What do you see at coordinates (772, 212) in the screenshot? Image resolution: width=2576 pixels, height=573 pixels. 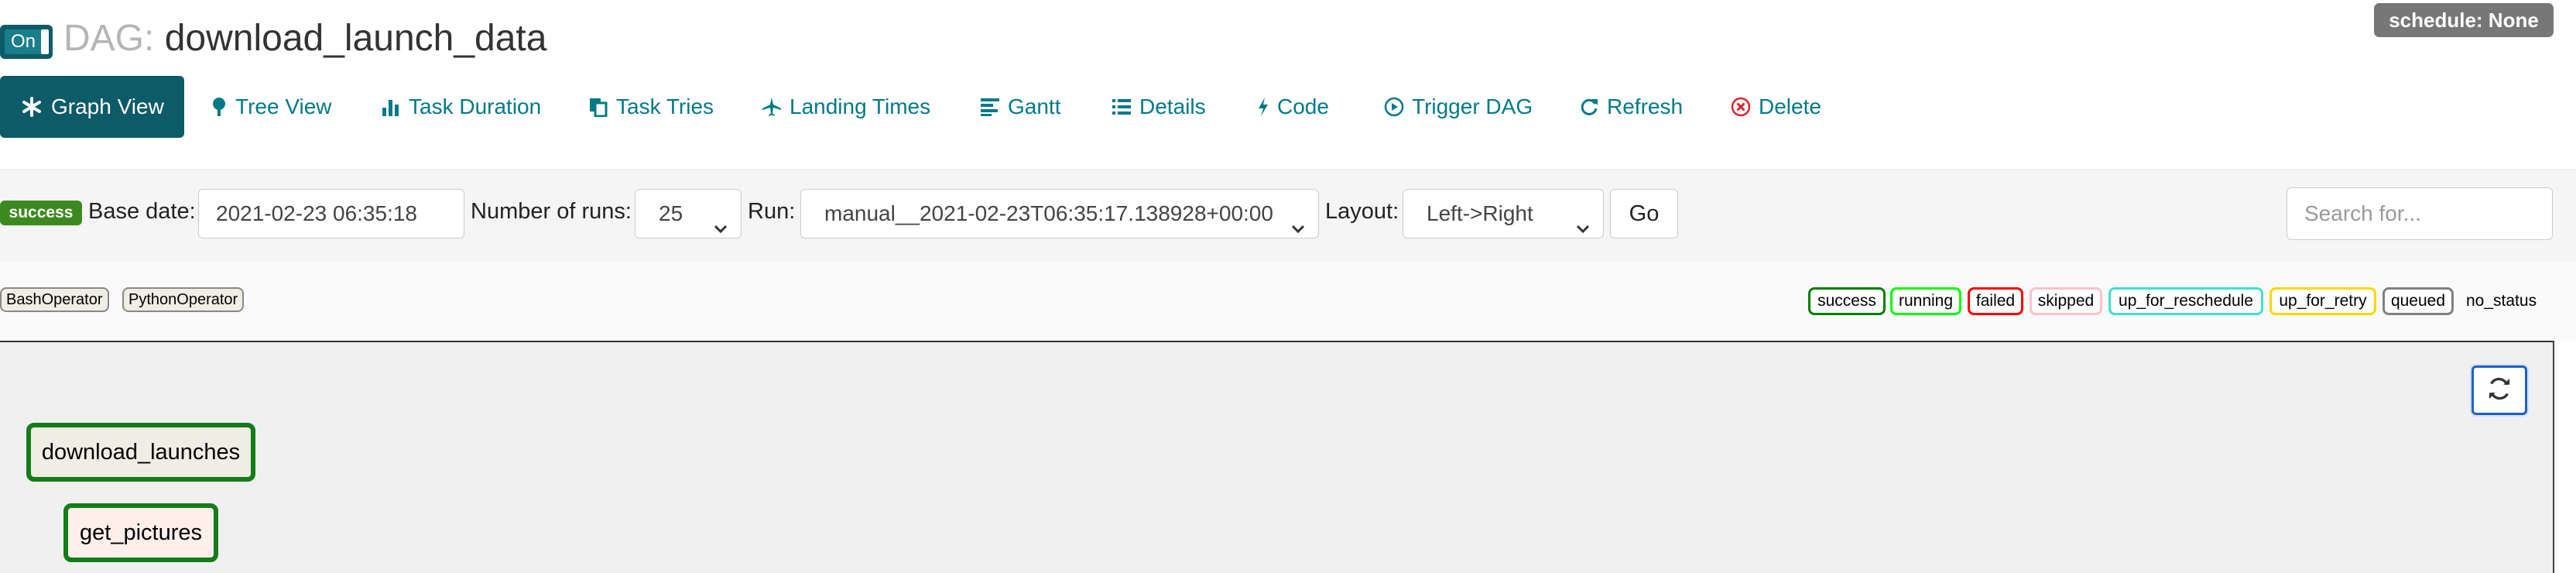 I see `run-label: Run:` at bounding box center [772, 212].